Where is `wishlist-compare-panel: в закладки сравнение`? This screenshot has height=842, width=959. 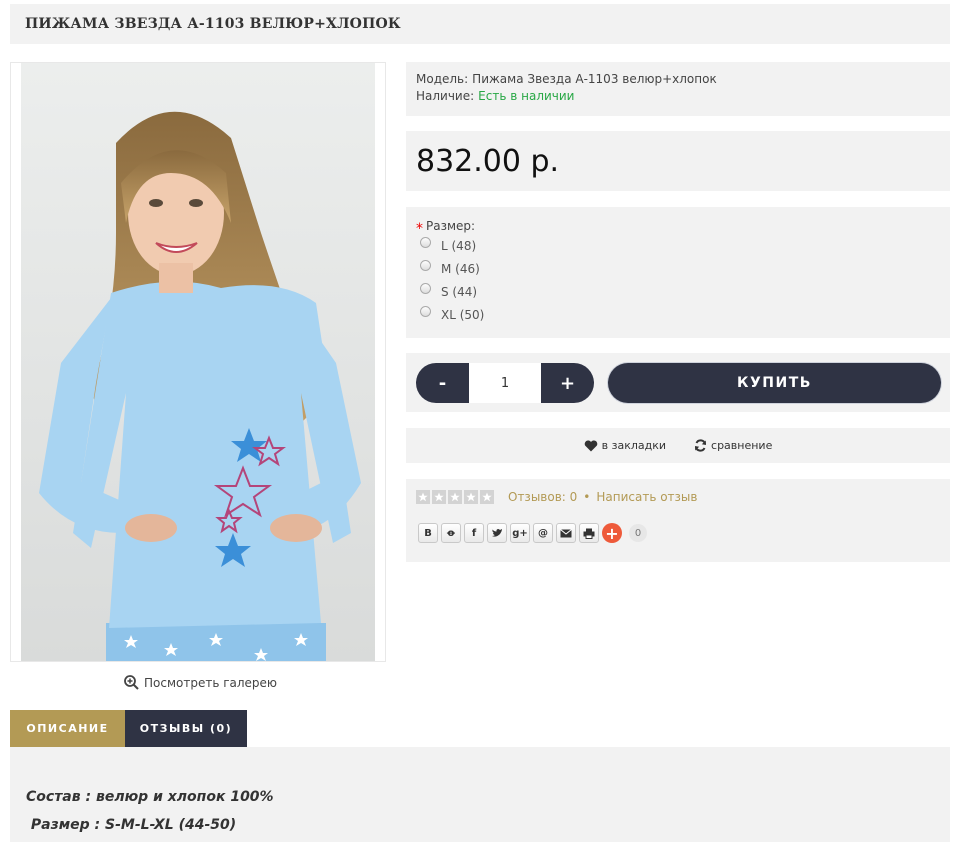 wishlist-compare-panel: в закладки сравнение is located at coordinates (678, 445).